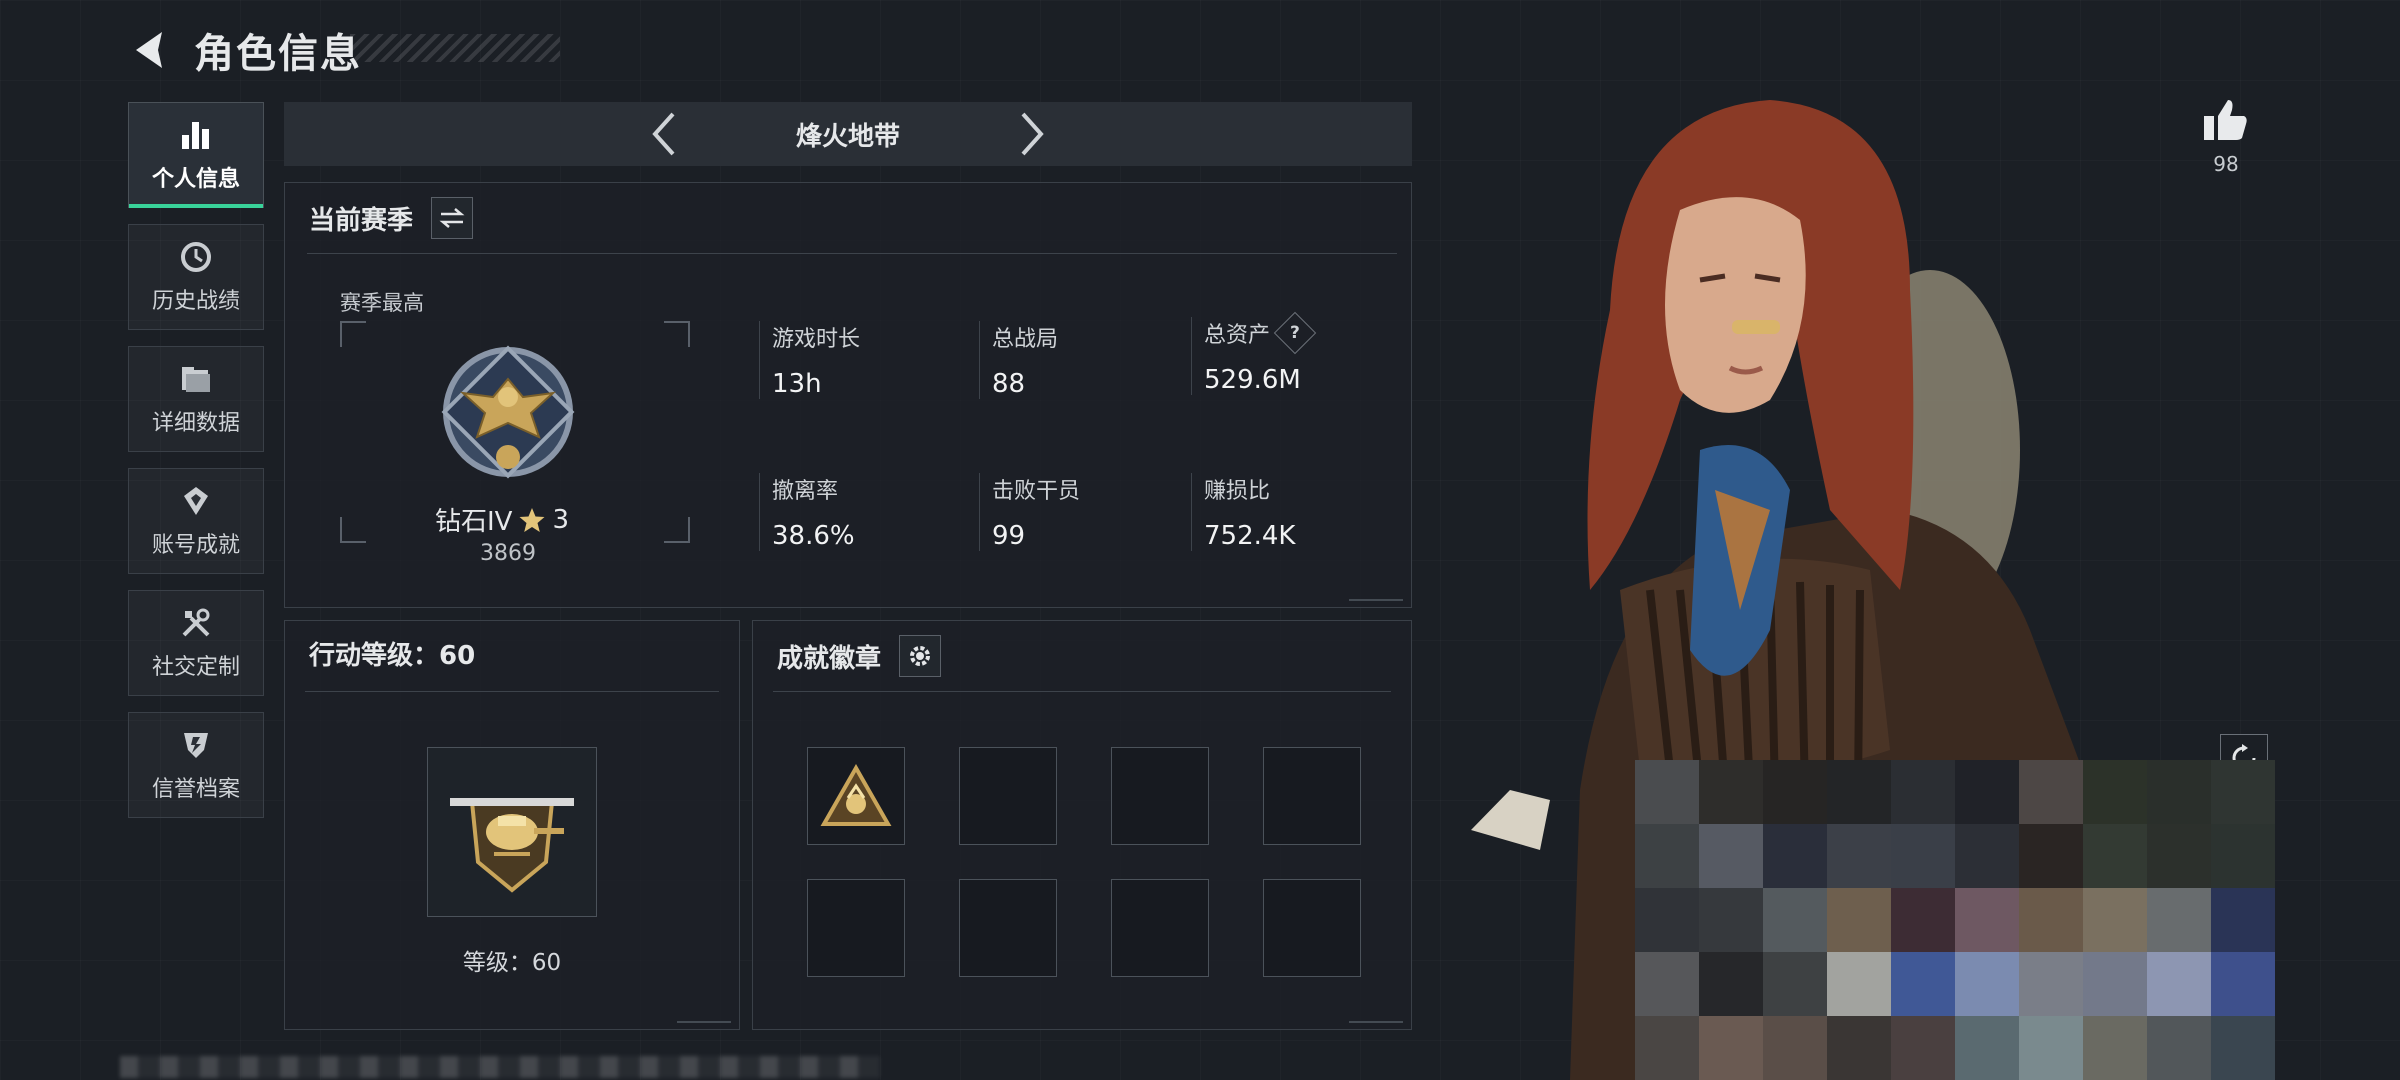 The width and height of the screenshot is (2400, 1080). I want to click on like-button: 98, so click(2226, 136).